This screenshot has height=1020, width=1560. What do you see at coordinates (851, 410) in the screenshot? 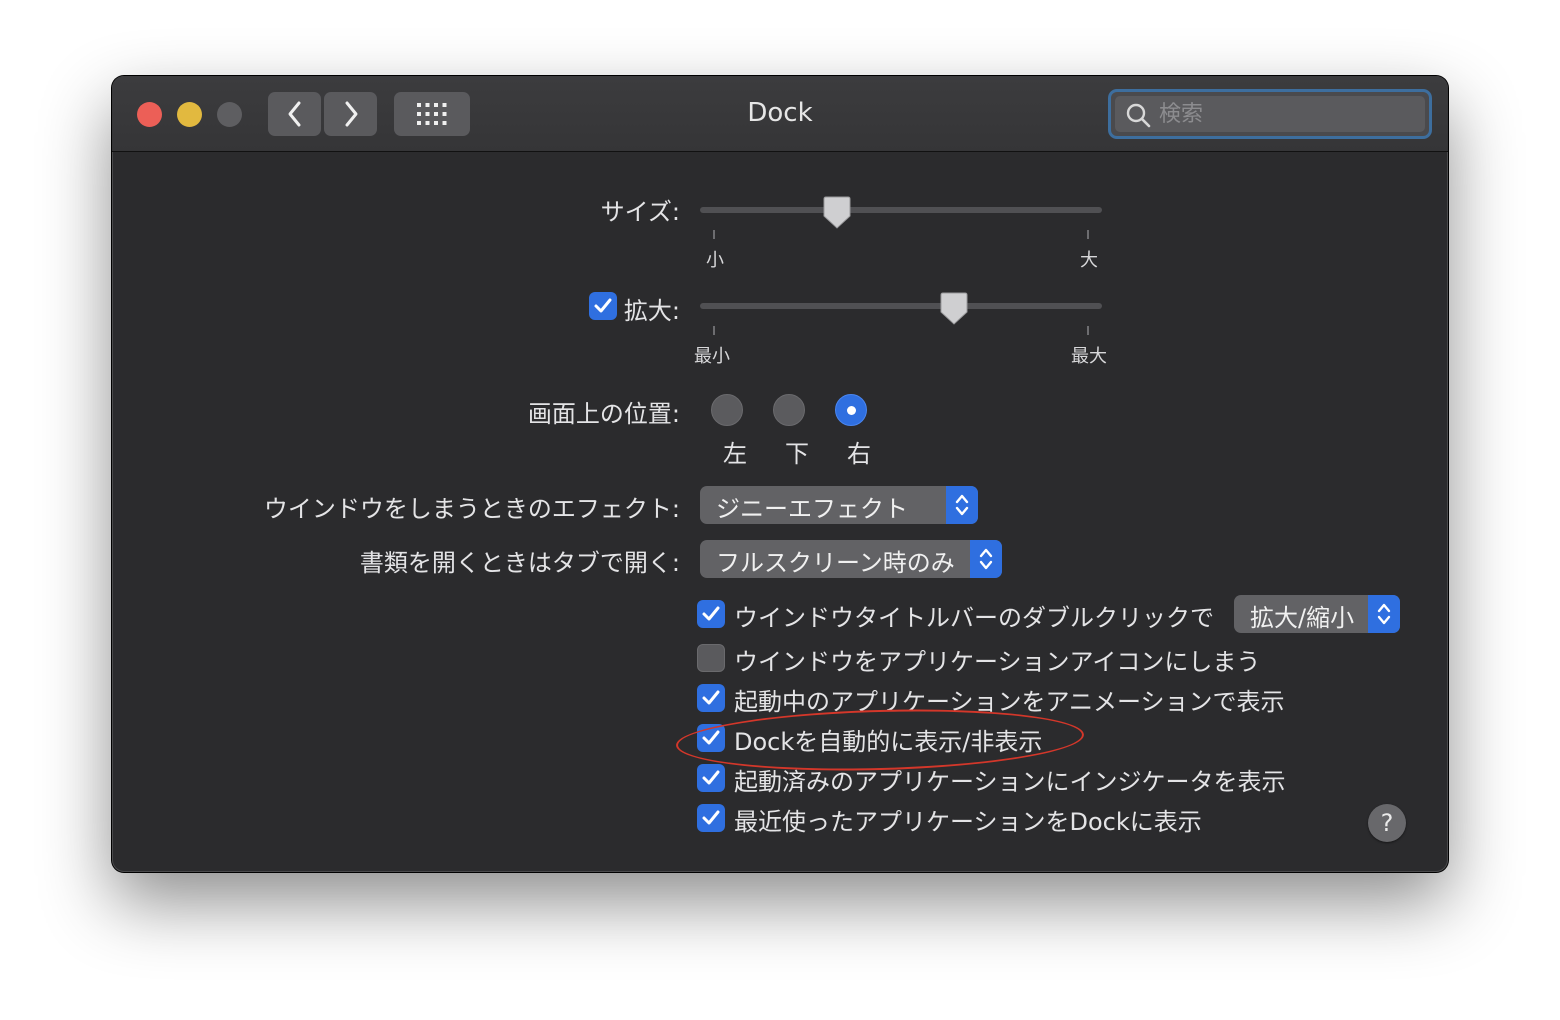
I see `position-right-radio` at bounding box center [851, 410].